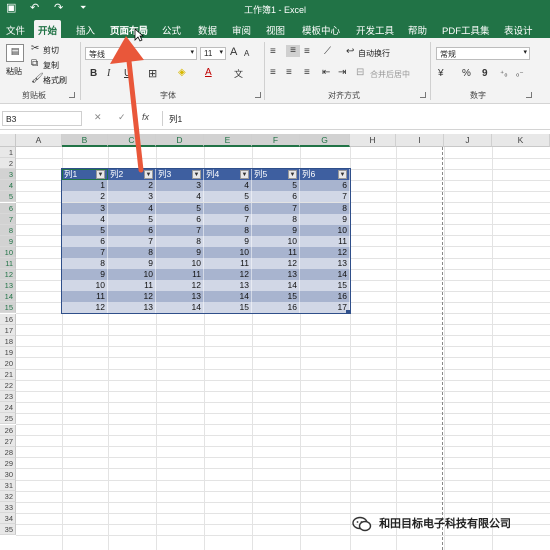 The image size is (550, 550). What do you see at coordinates (8, 219) in the screenshot?
I see `row-header: 7` at bounding box center [8, 219].